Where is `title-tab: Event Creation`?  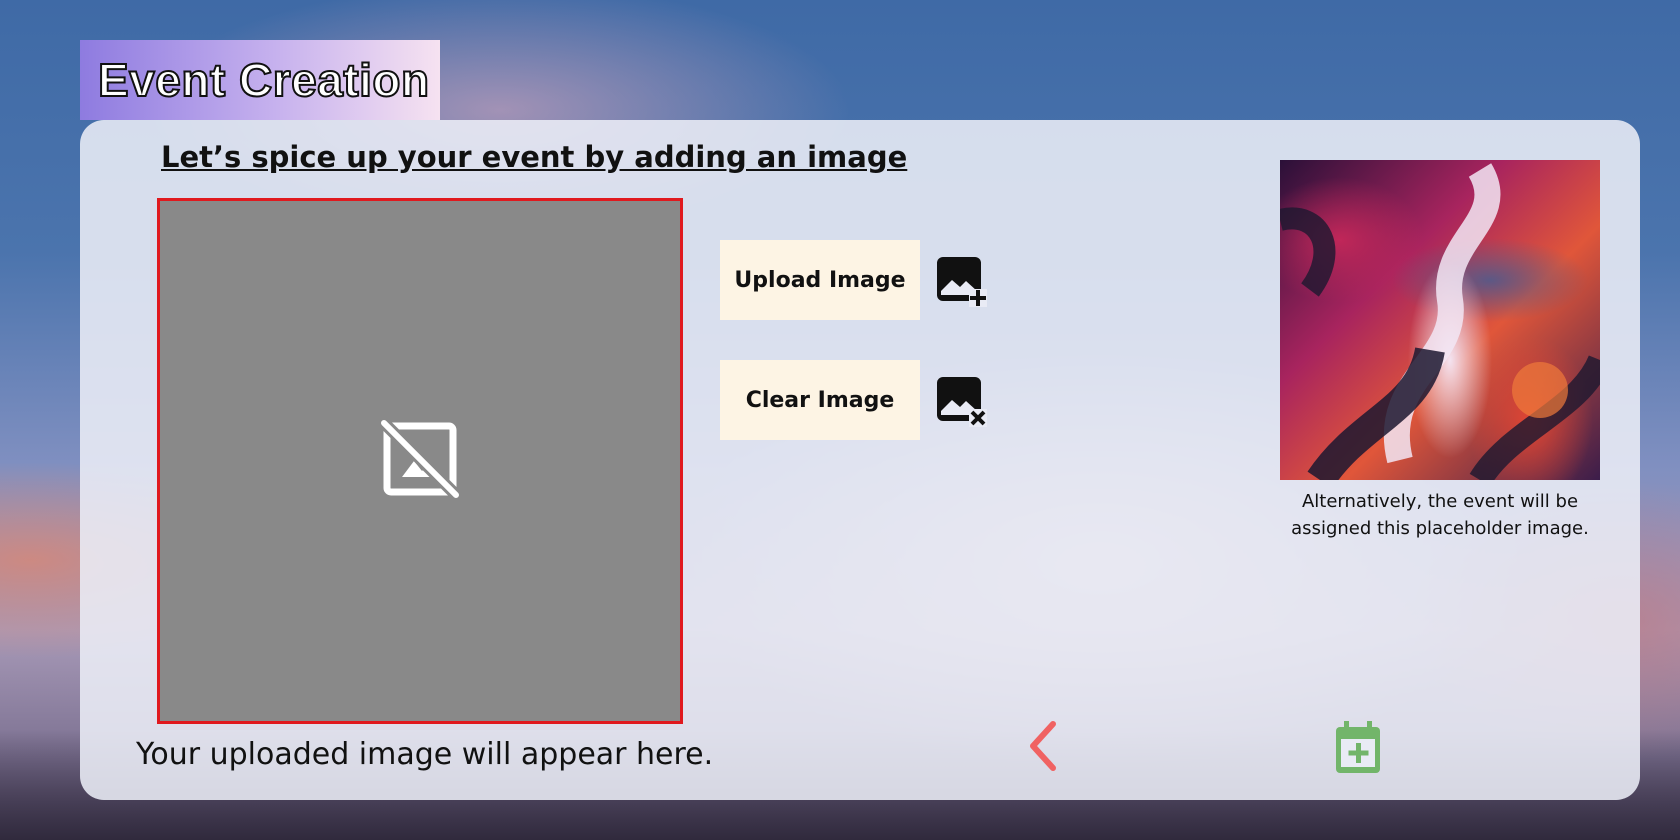 title-tab: Event Creation is located at coordinates (260, 80).